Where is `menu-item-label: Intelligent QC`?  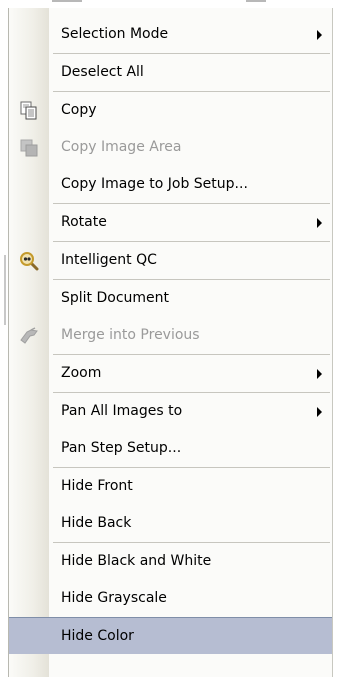 menu-item-label: Intelligent QC is located at coordinates (109, 260).